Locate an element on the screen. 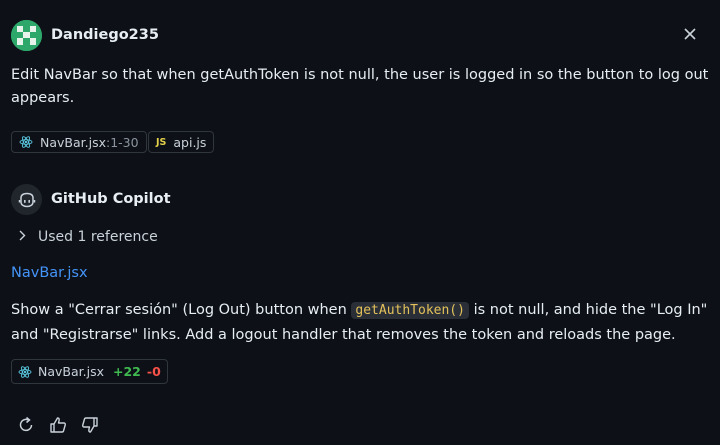 This screenshot has height=445, width=720. user-name: Dandiego235 is located at coordinates (105, 35).